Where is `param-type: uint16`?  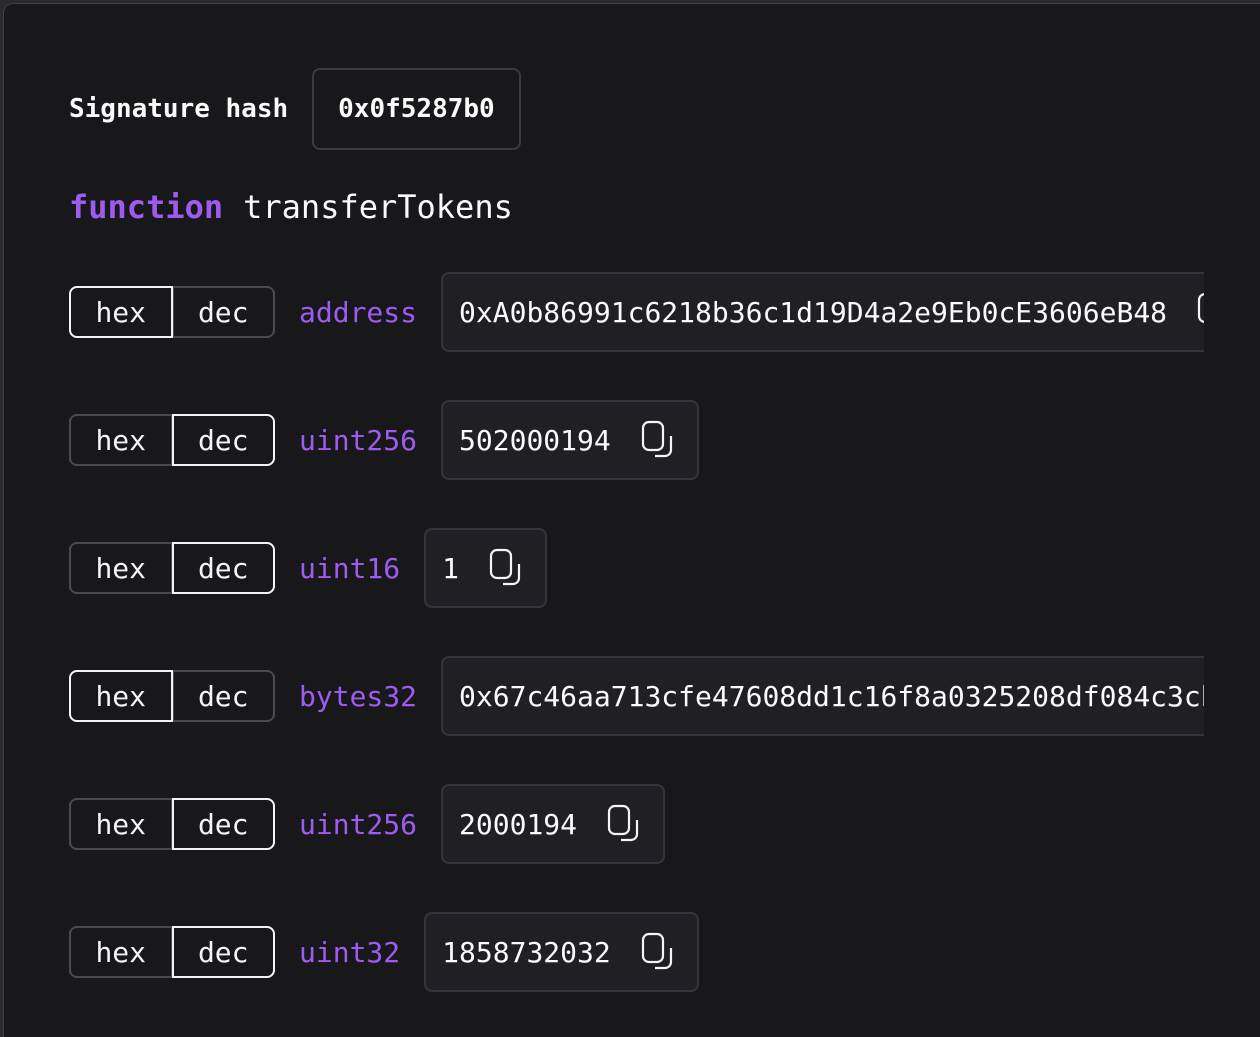 param-type: uint16 is located at coordinates (350, 568).